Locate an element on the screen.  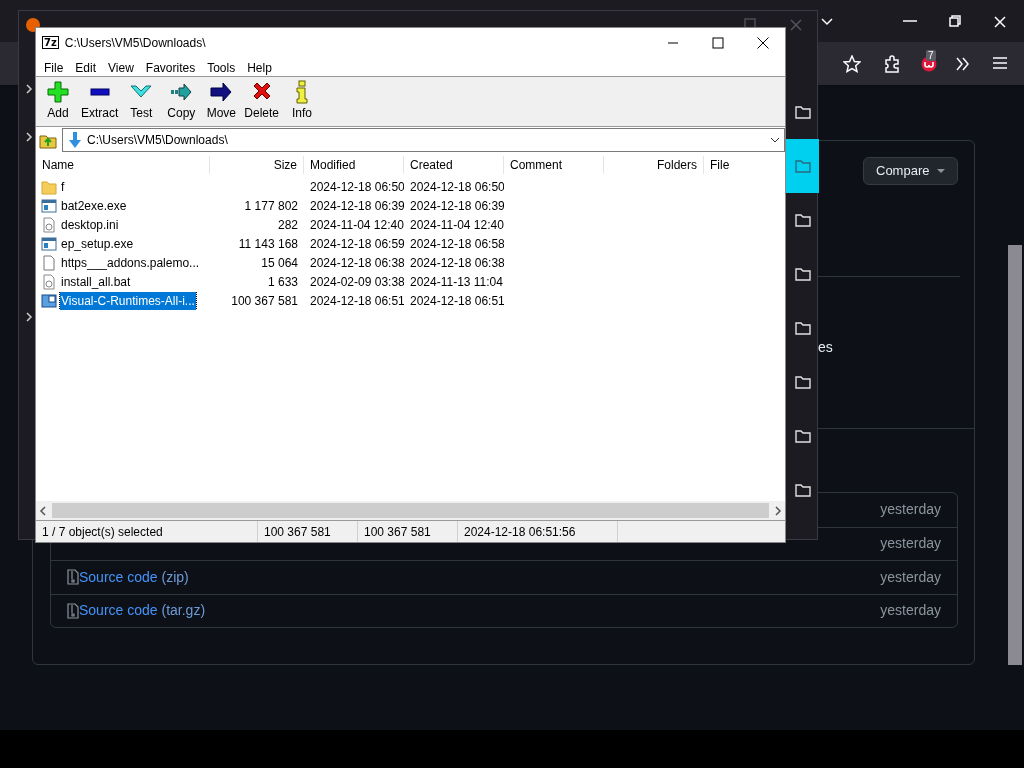
toolbar-button: Copy is located at coordinates (181, 101).